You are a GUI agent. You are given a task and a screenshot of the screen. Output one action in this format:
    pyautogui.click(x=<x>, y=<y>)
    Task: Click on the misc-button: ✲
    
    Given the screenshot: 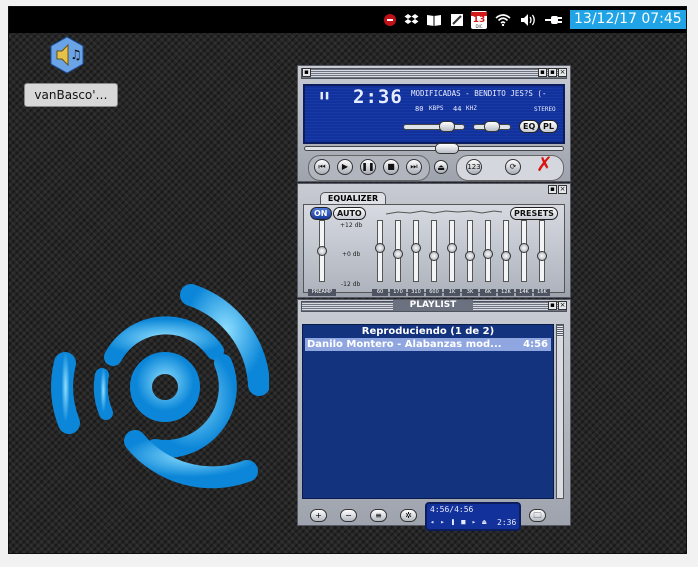 What is the action you would take?
    pyautogui.click(x=408, y=515)
    